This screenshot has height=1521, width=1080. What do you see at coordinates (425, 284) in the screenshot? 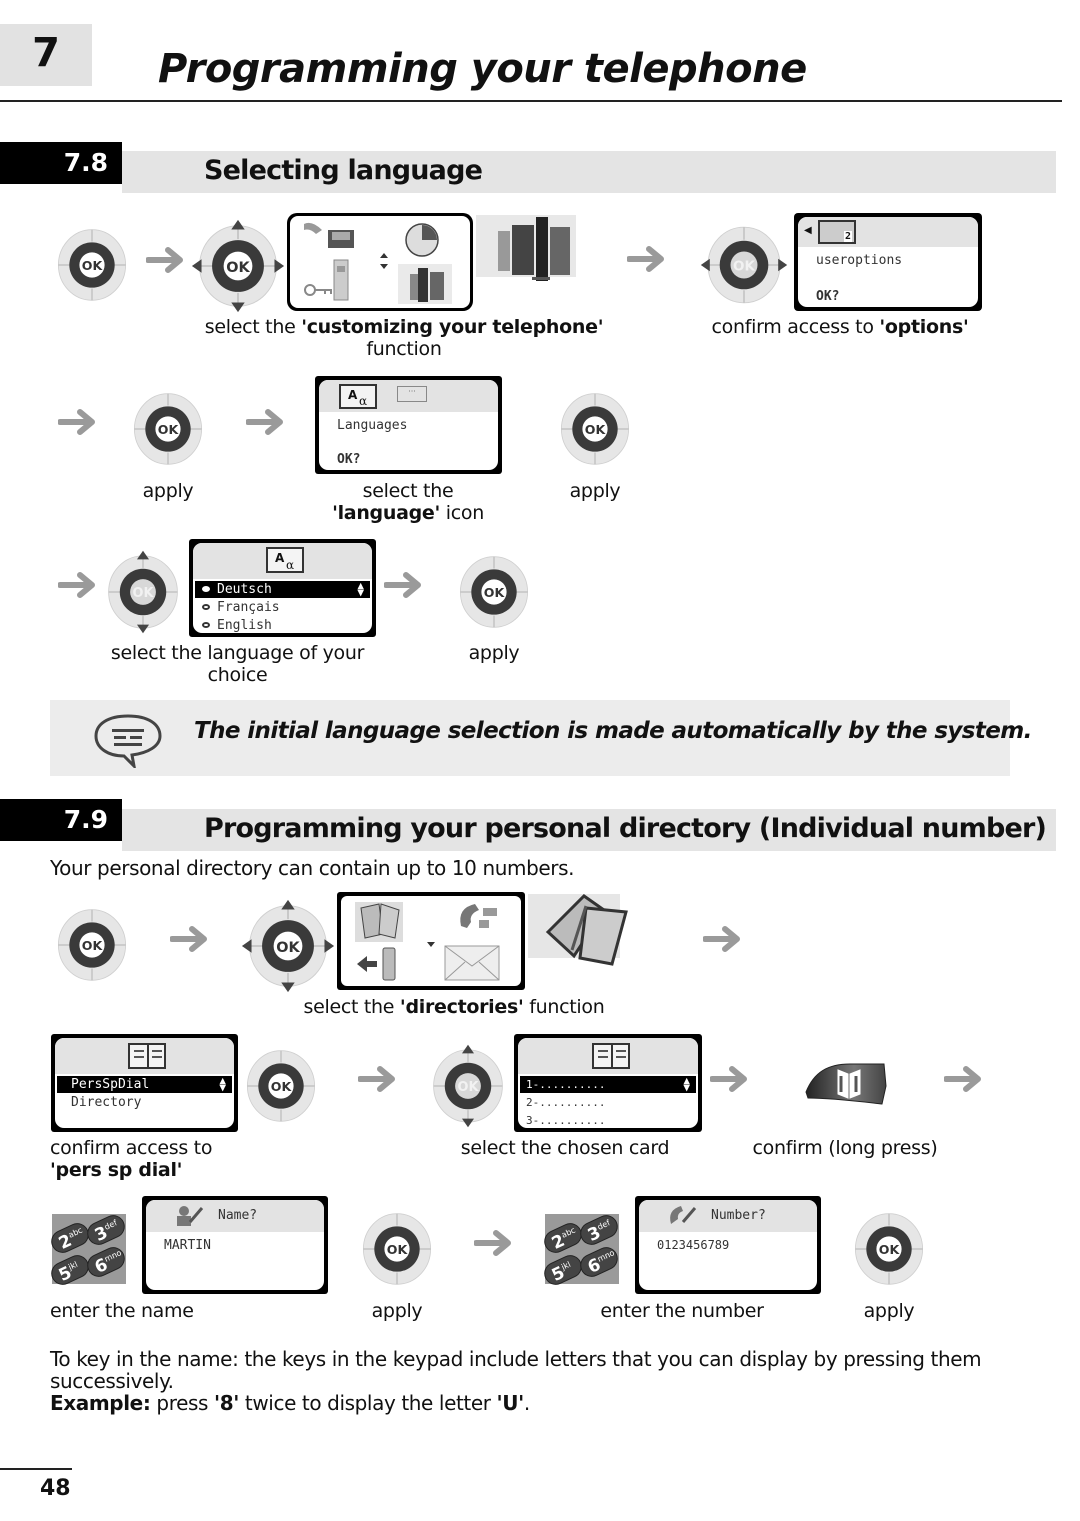
I see `info-icon` at bounding box center [425, 284].